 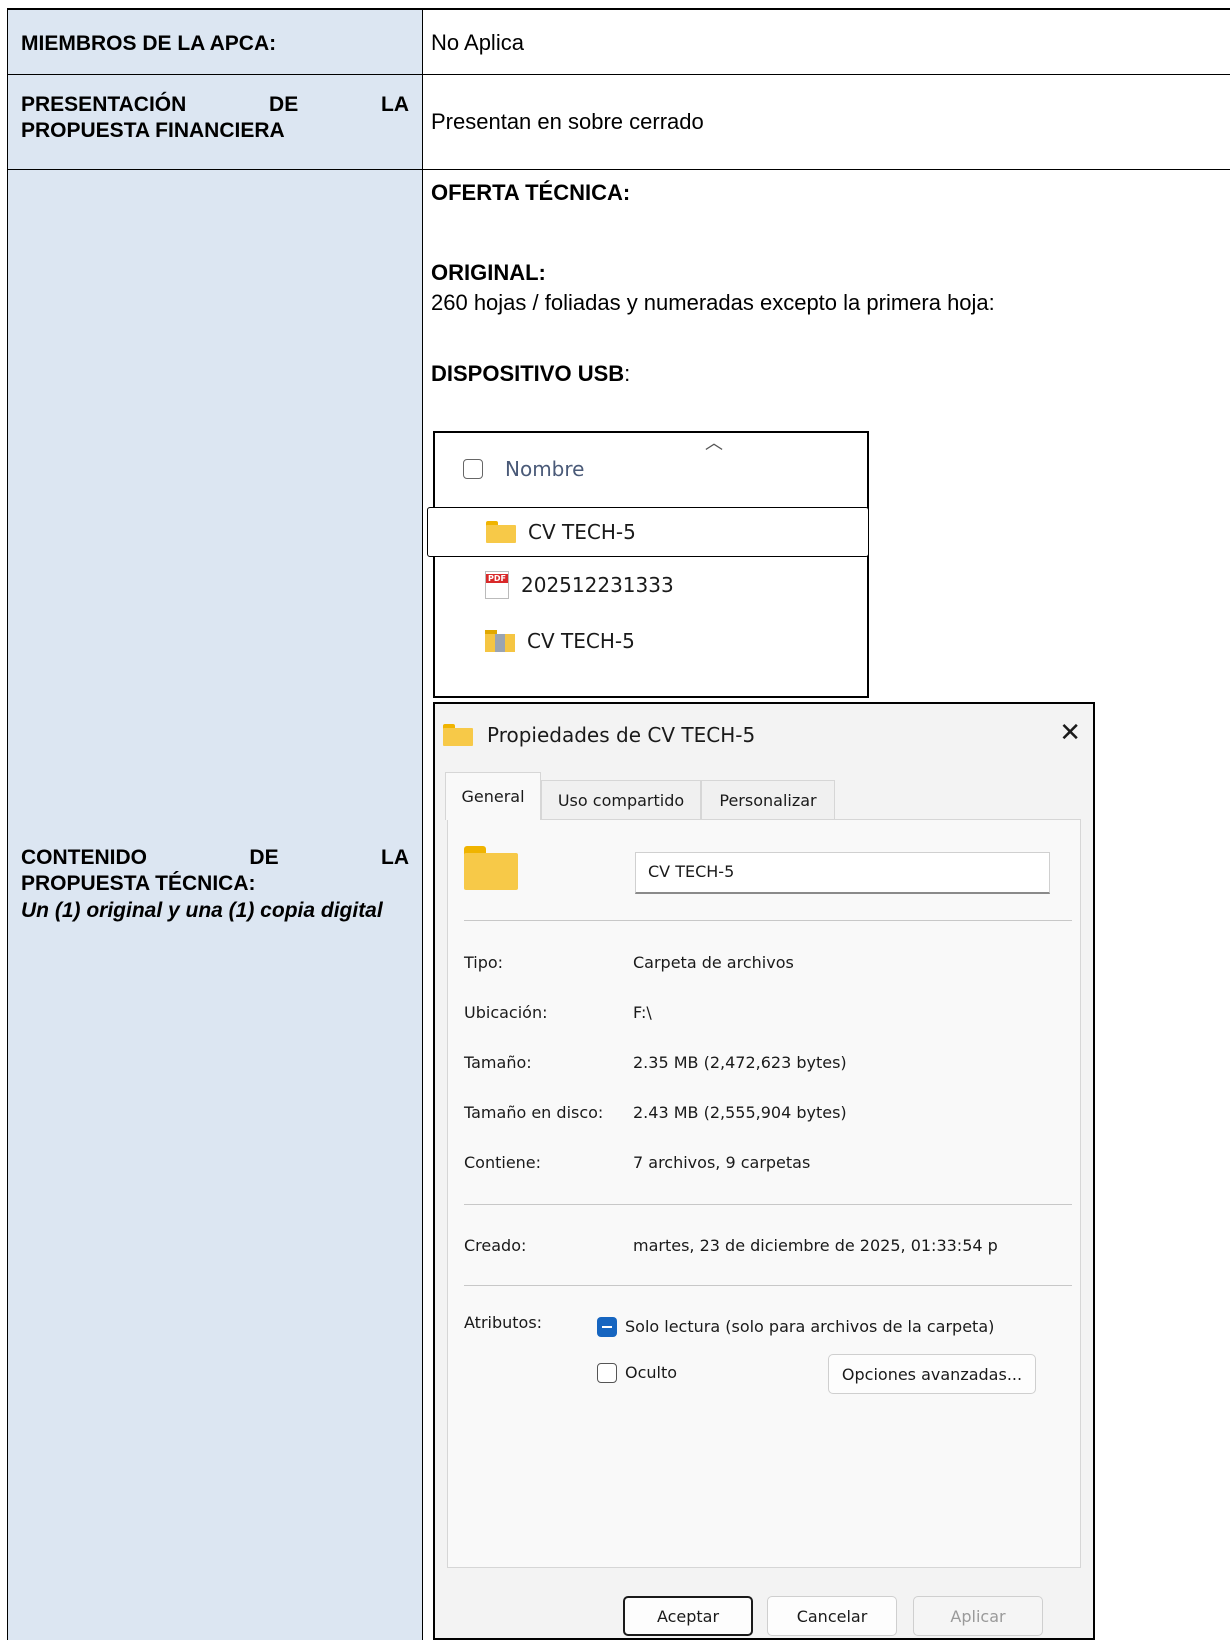 What do you see at coordinates (978, 1616) in the screenshot?
I see `apply-button: Aplicar` at bounding box center [978, 1616].